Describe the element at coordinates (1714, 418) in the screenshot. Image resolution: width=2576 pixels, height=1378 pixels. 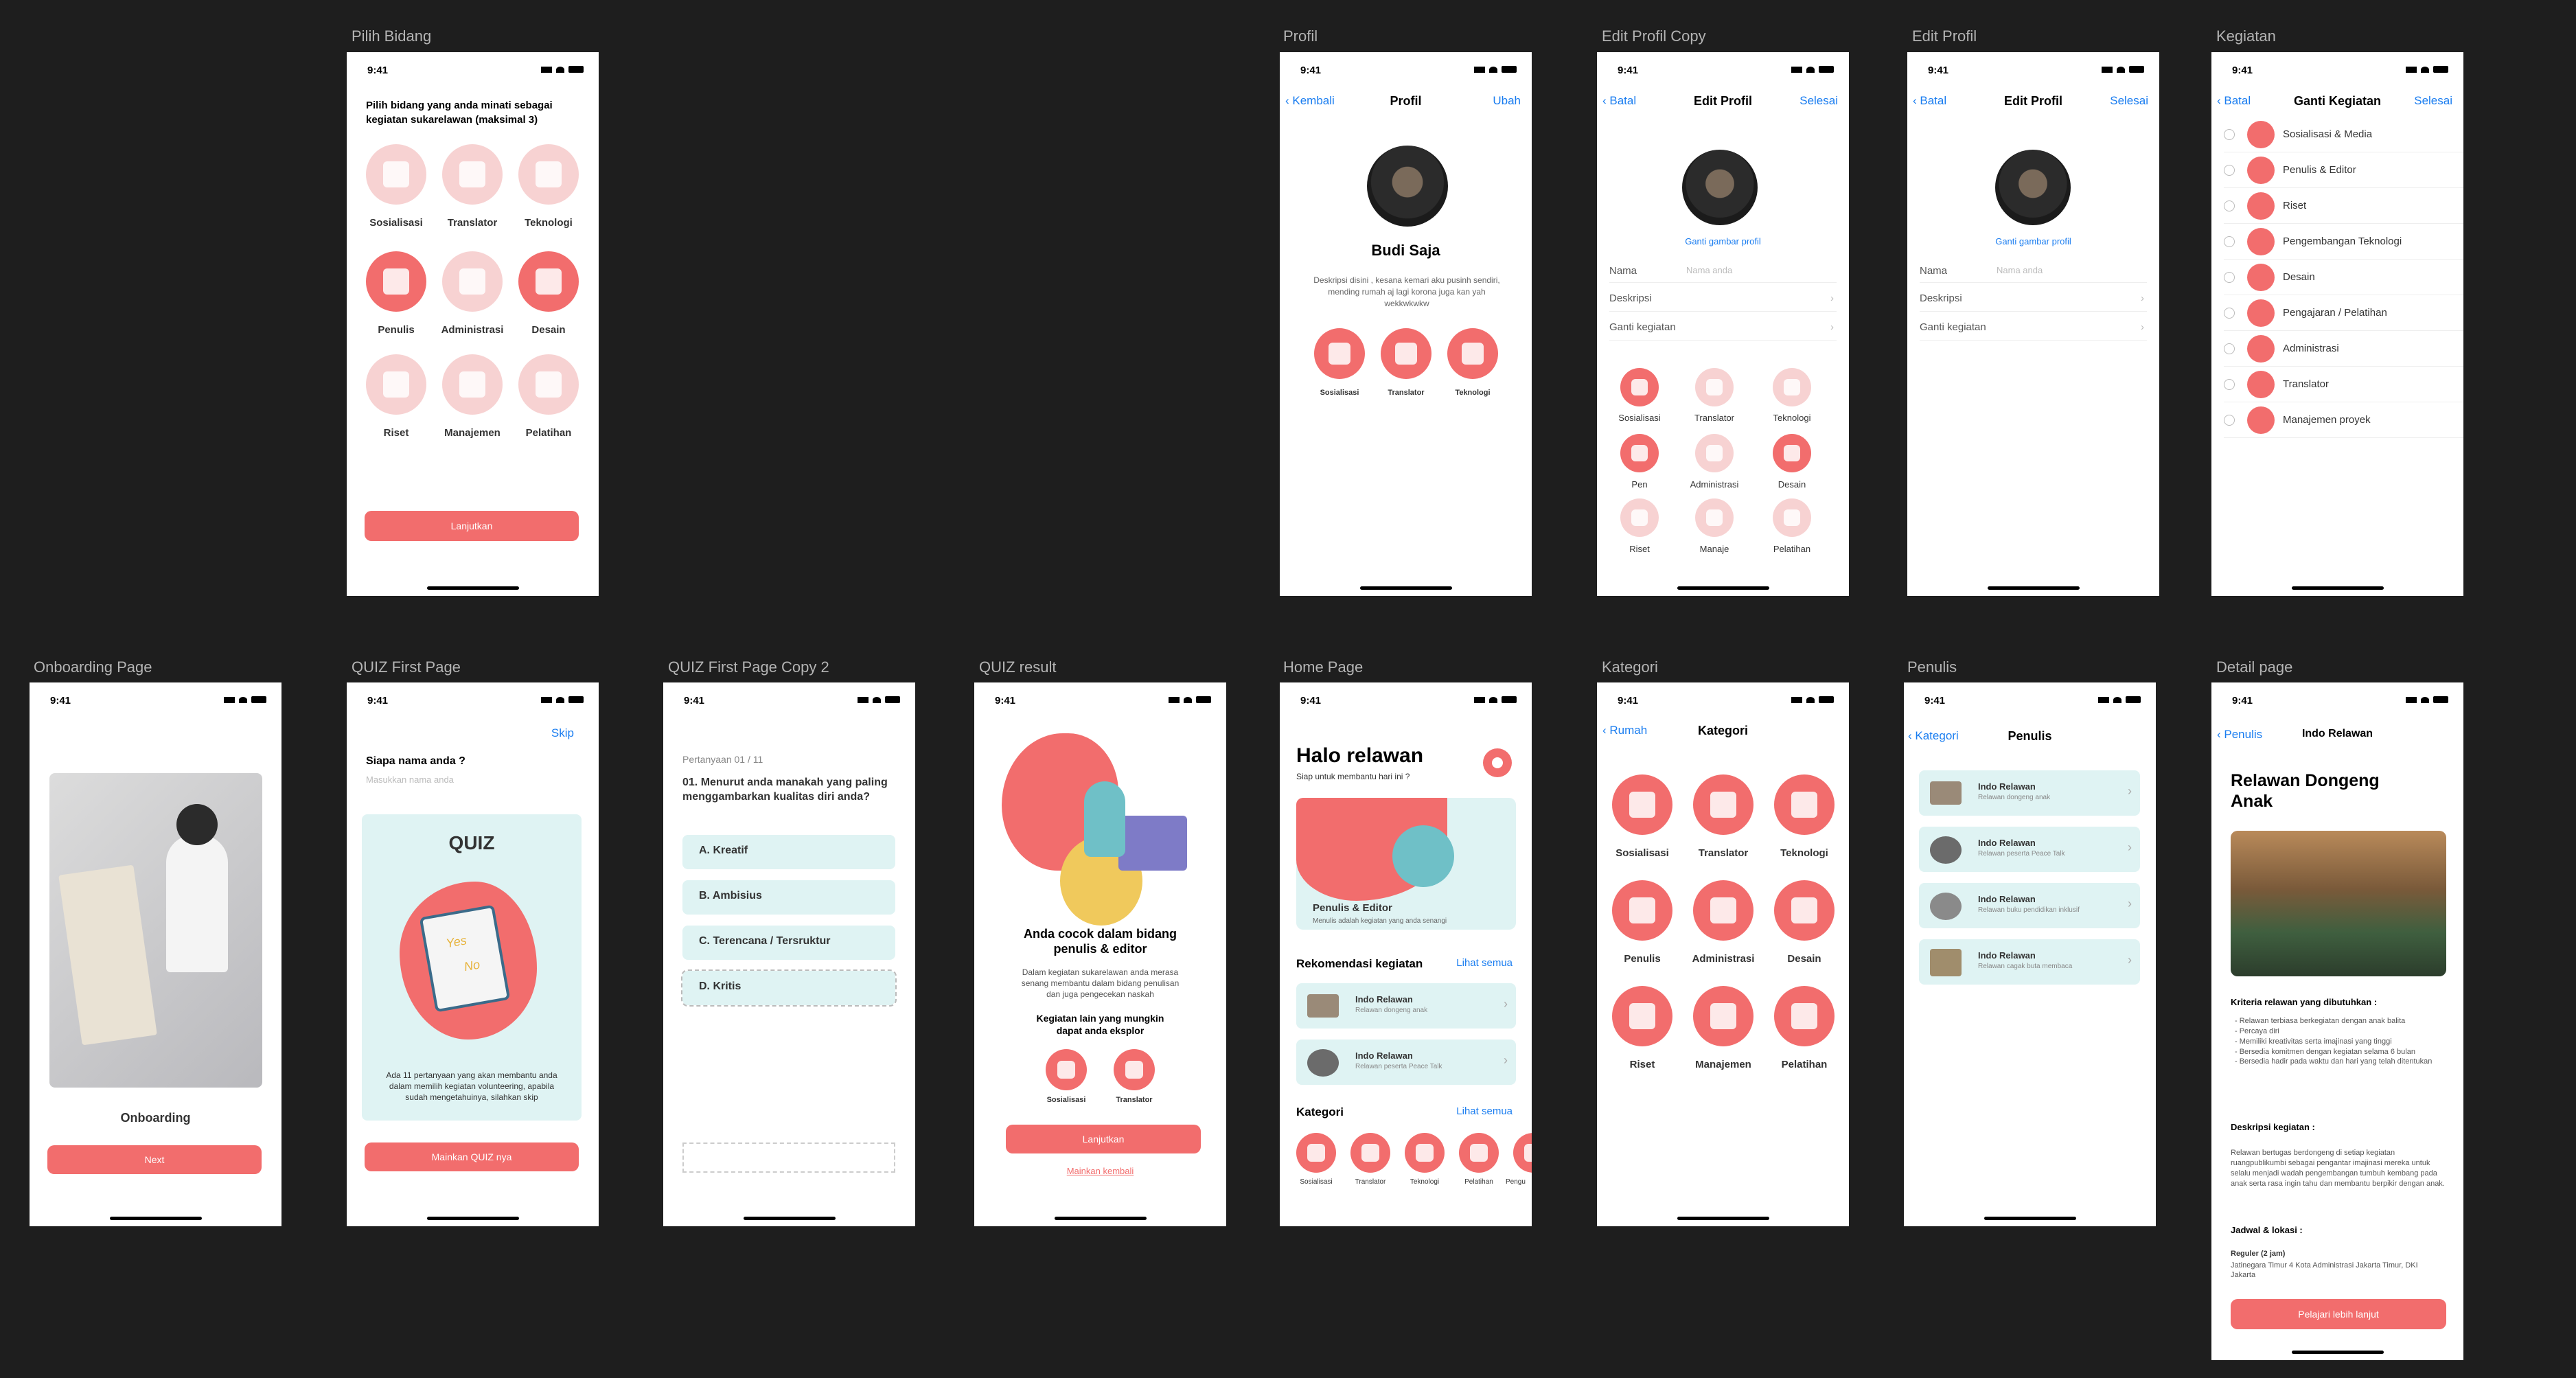
I see `item-label: Translator` at that location.